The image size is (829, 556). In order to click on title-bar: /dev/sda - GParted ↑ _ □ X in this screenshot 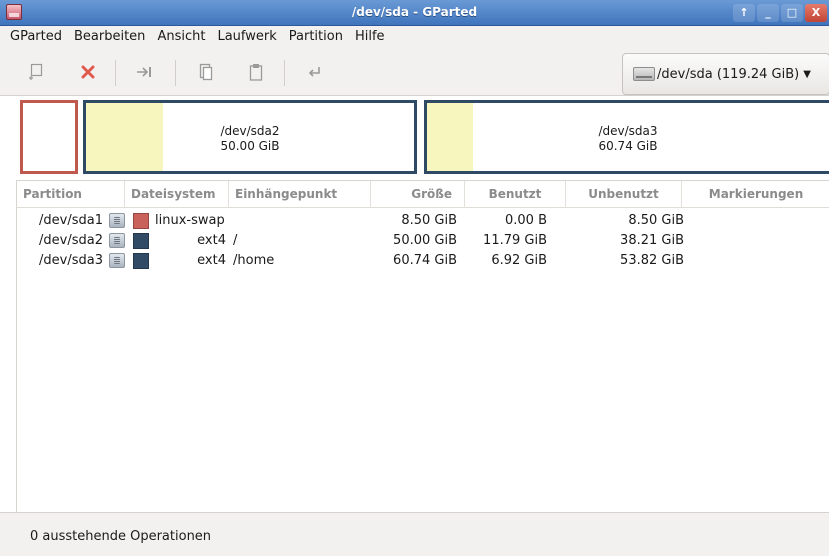, I will do `click(414, 13)`.